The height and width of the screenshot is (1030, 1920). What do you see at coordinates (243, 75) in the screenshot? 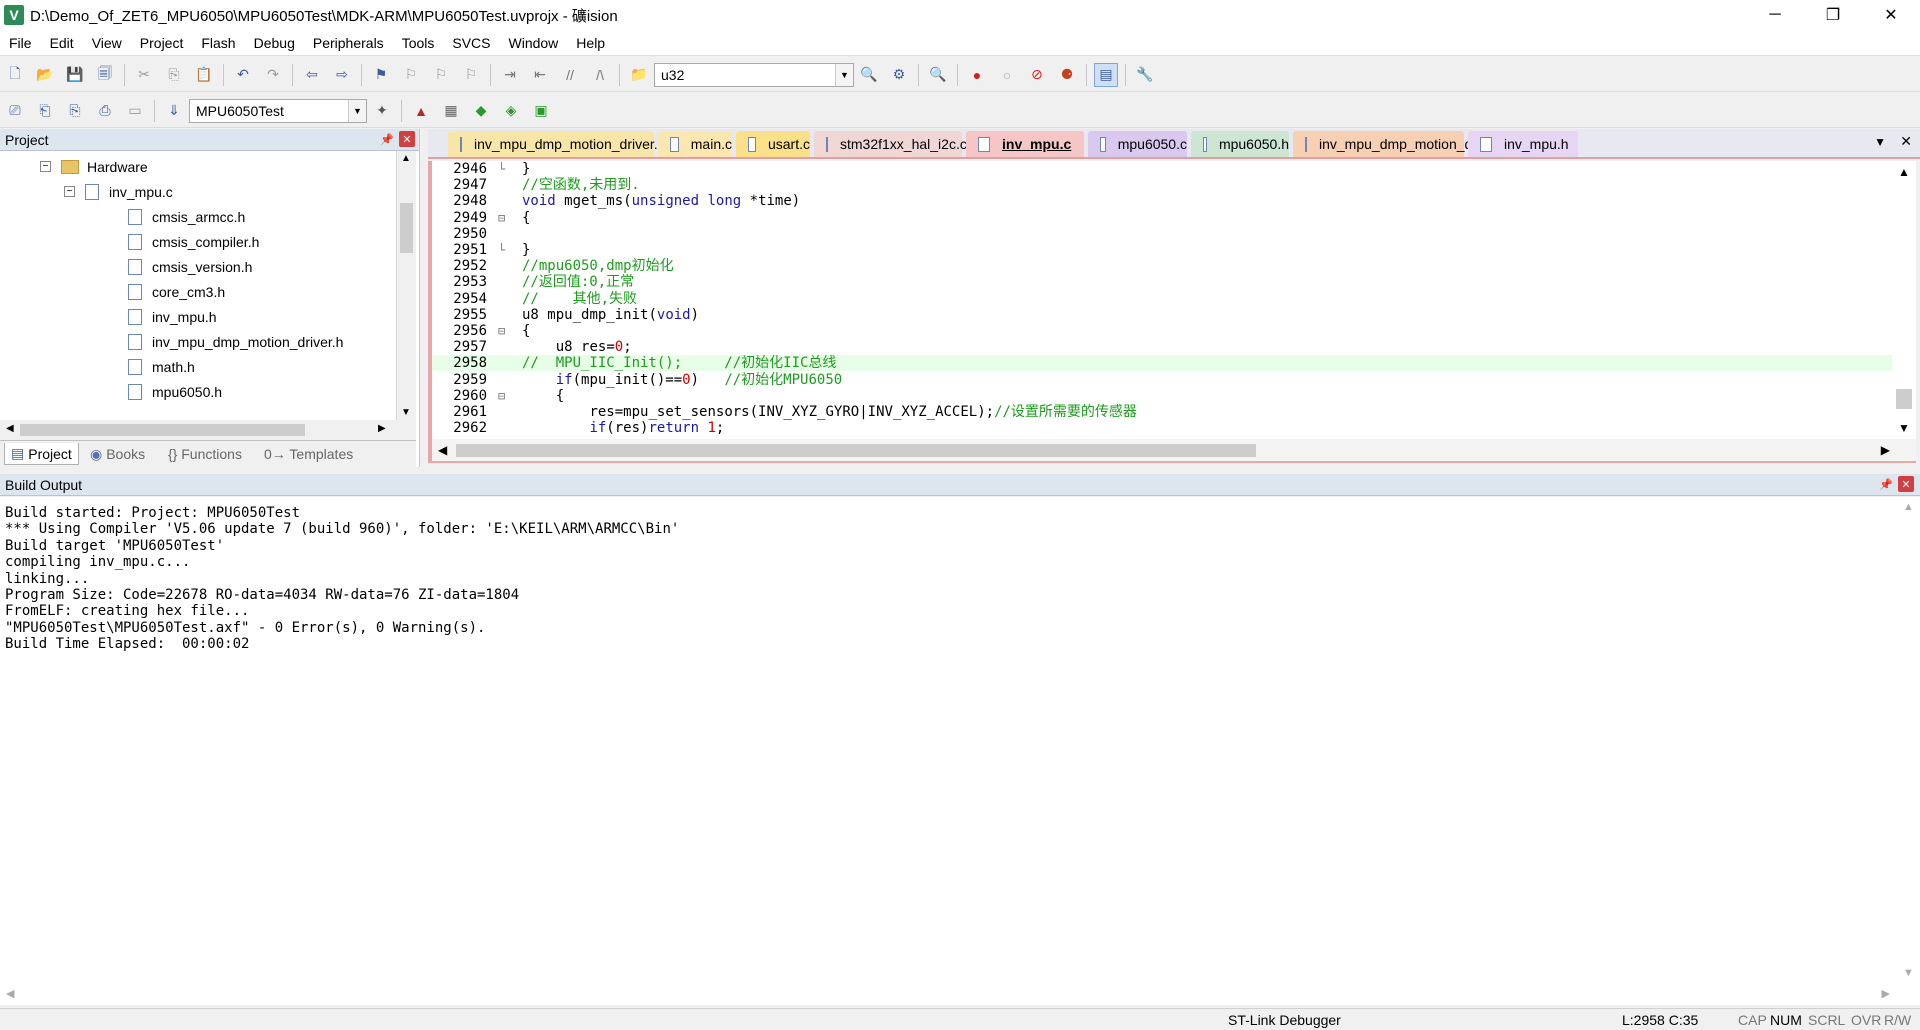
I see `undo-icon: ↶` at bounding box center [243, 75].